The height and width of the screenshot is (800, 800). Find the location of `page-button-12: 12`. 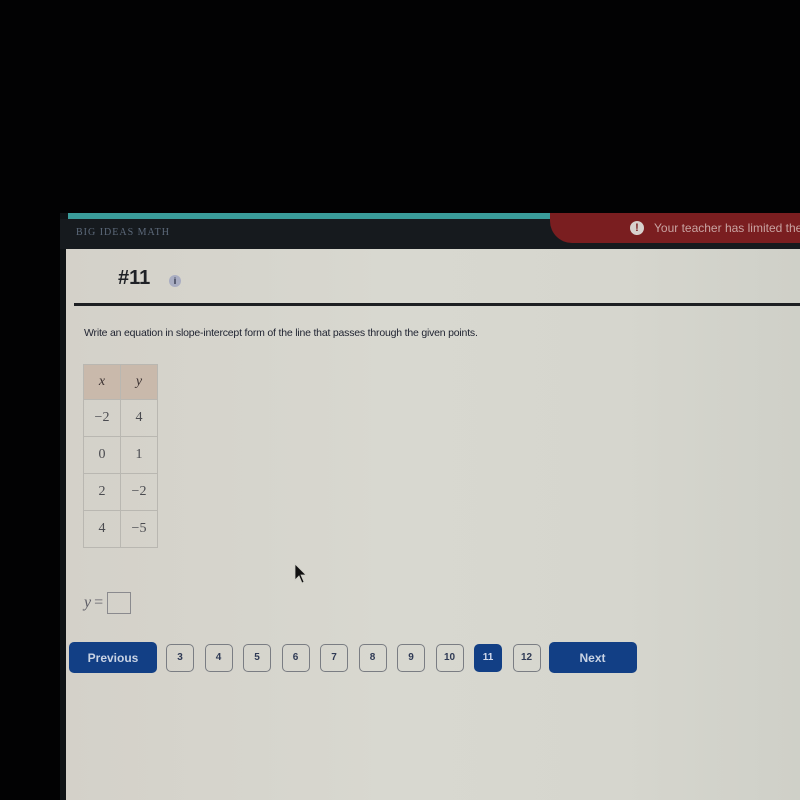

page-button-12: 12 is located at coordinates (526, 657).